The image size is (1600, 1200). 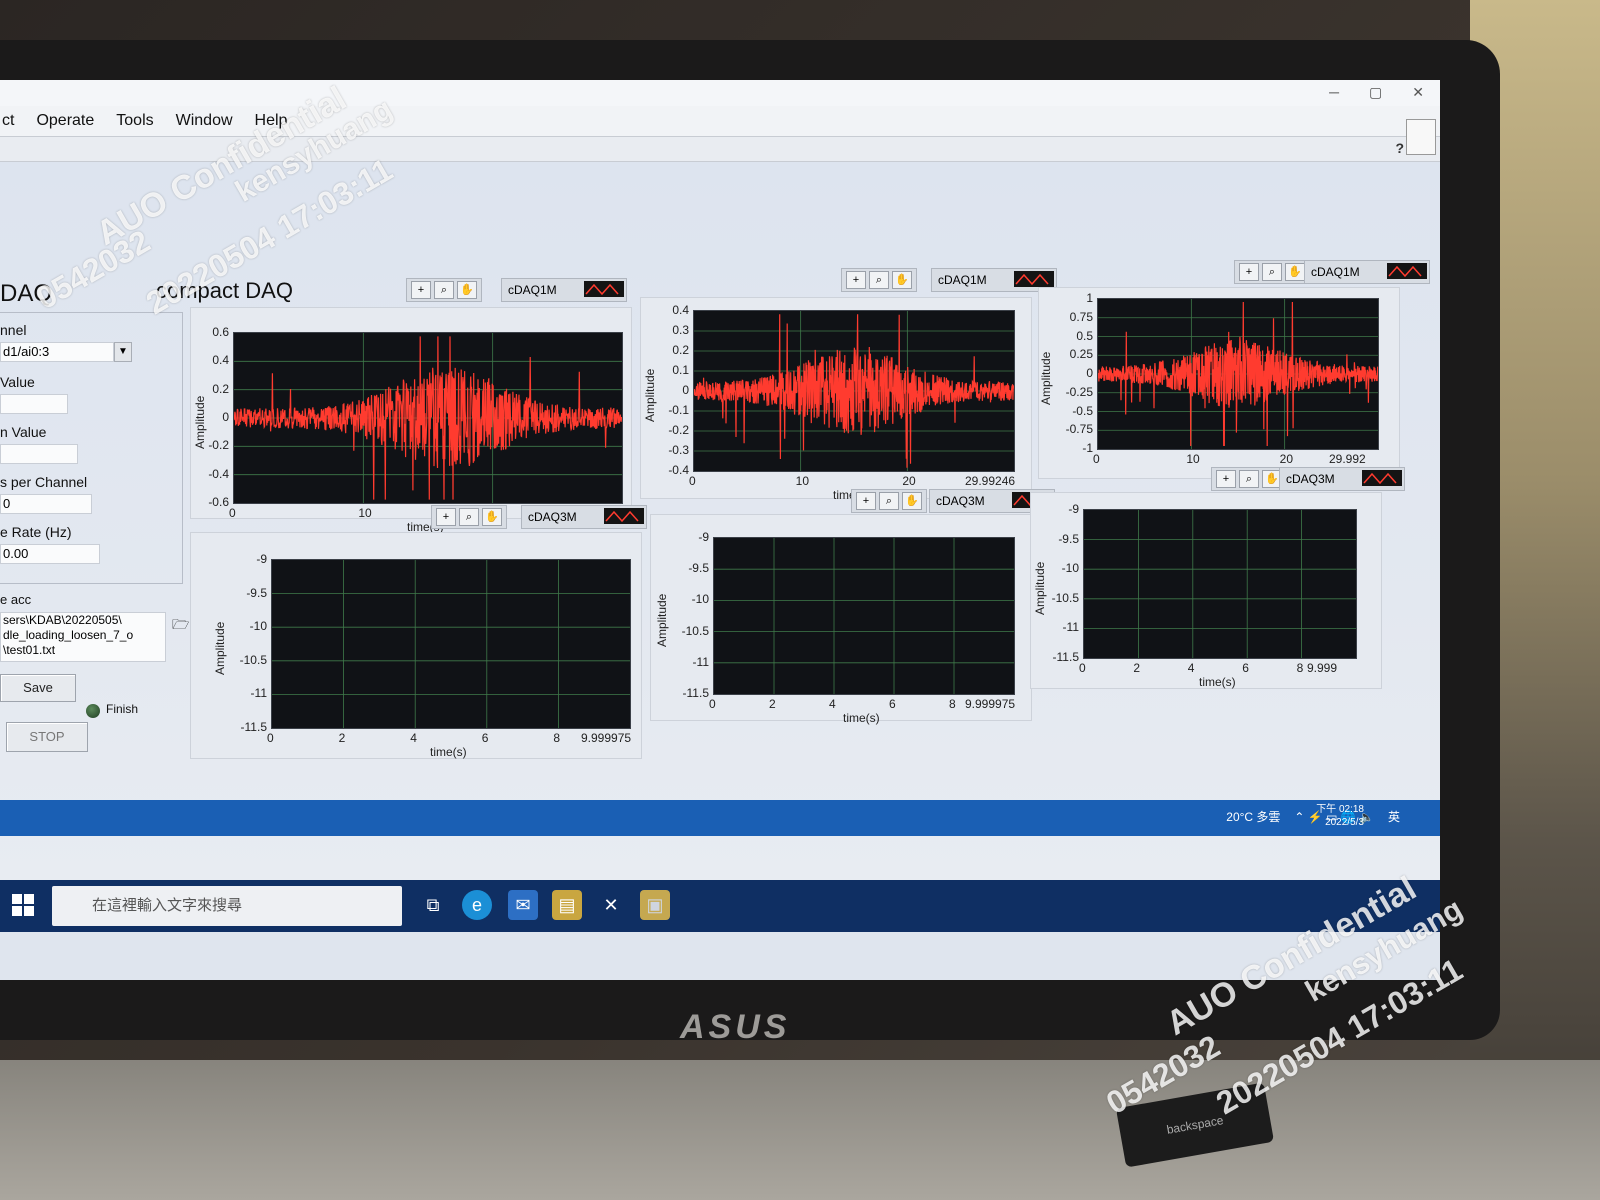 What do you see at coordinates (1421, 137) in the screenshot?
I see `vi-icon` at bounding box center [1421, 137].